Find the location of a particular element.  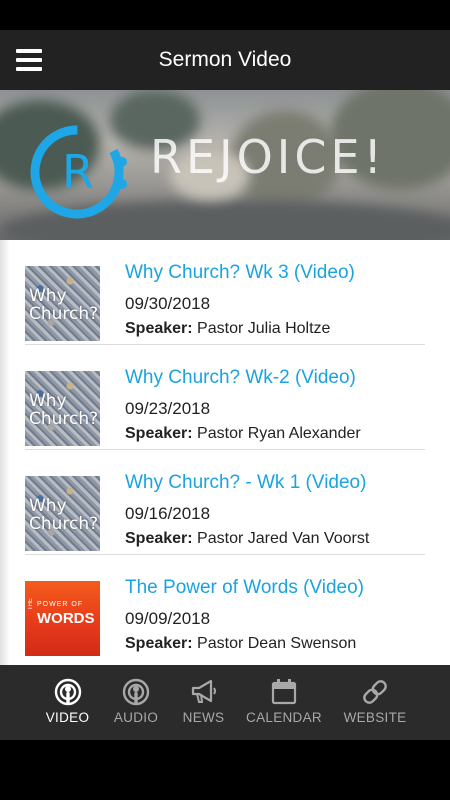

tab-label: WEBSITE is located at coordinates (375, 717).